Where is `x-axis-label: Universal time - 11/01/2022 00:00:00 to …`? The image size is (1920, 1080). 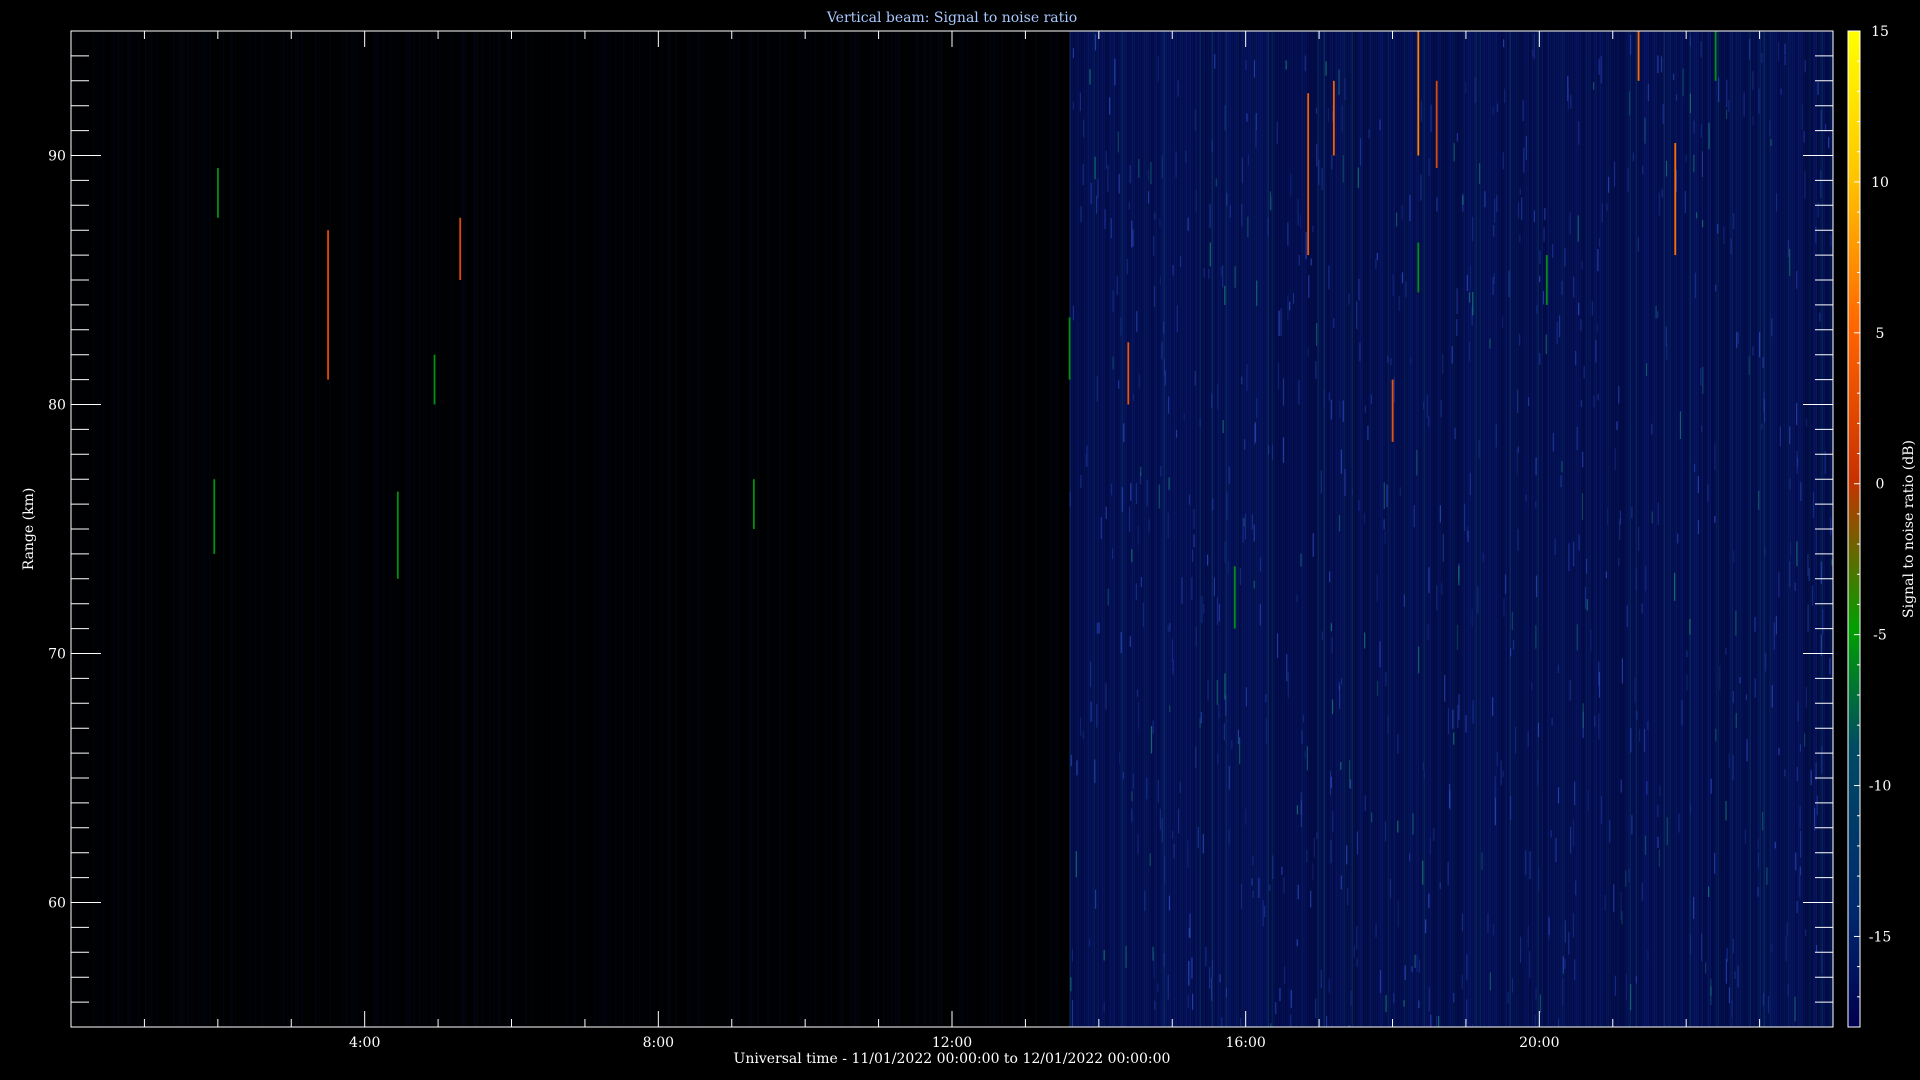 x-axis-label: Universal time - 11/01/2022 00:00:00 to … is located at coordinates (952, 1059).